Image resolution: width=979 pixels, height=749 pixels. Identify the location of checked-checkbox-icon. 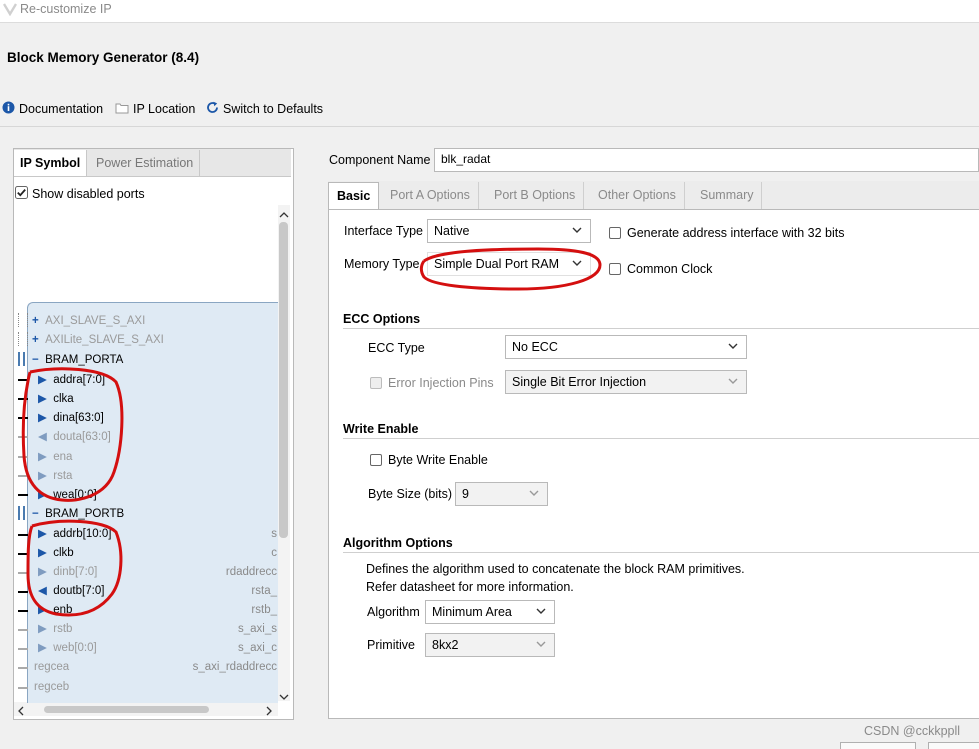
(21, 194).